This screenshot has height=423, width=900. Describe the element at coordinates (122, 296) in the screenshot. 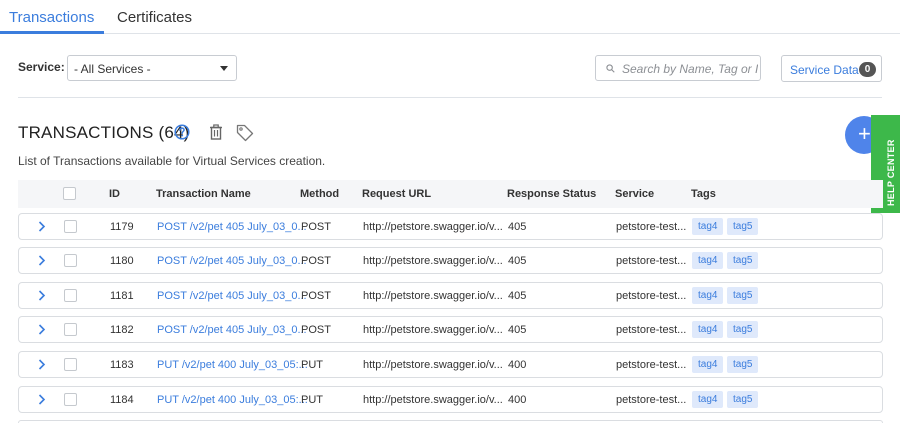

I see `transaction-id: 1181` at that location.